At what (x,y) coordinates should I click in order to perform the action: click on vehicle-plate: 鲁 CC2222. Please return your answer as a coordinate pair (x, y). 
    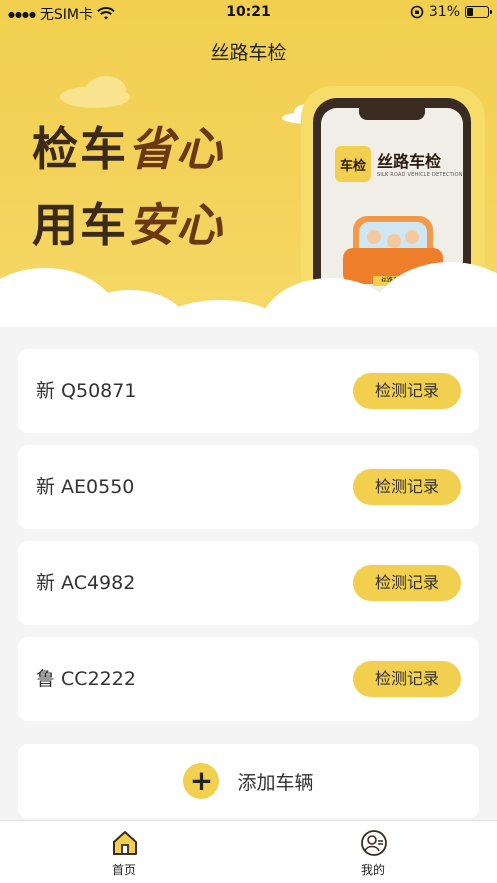
    Looking at the image, I should click on (86, 679).